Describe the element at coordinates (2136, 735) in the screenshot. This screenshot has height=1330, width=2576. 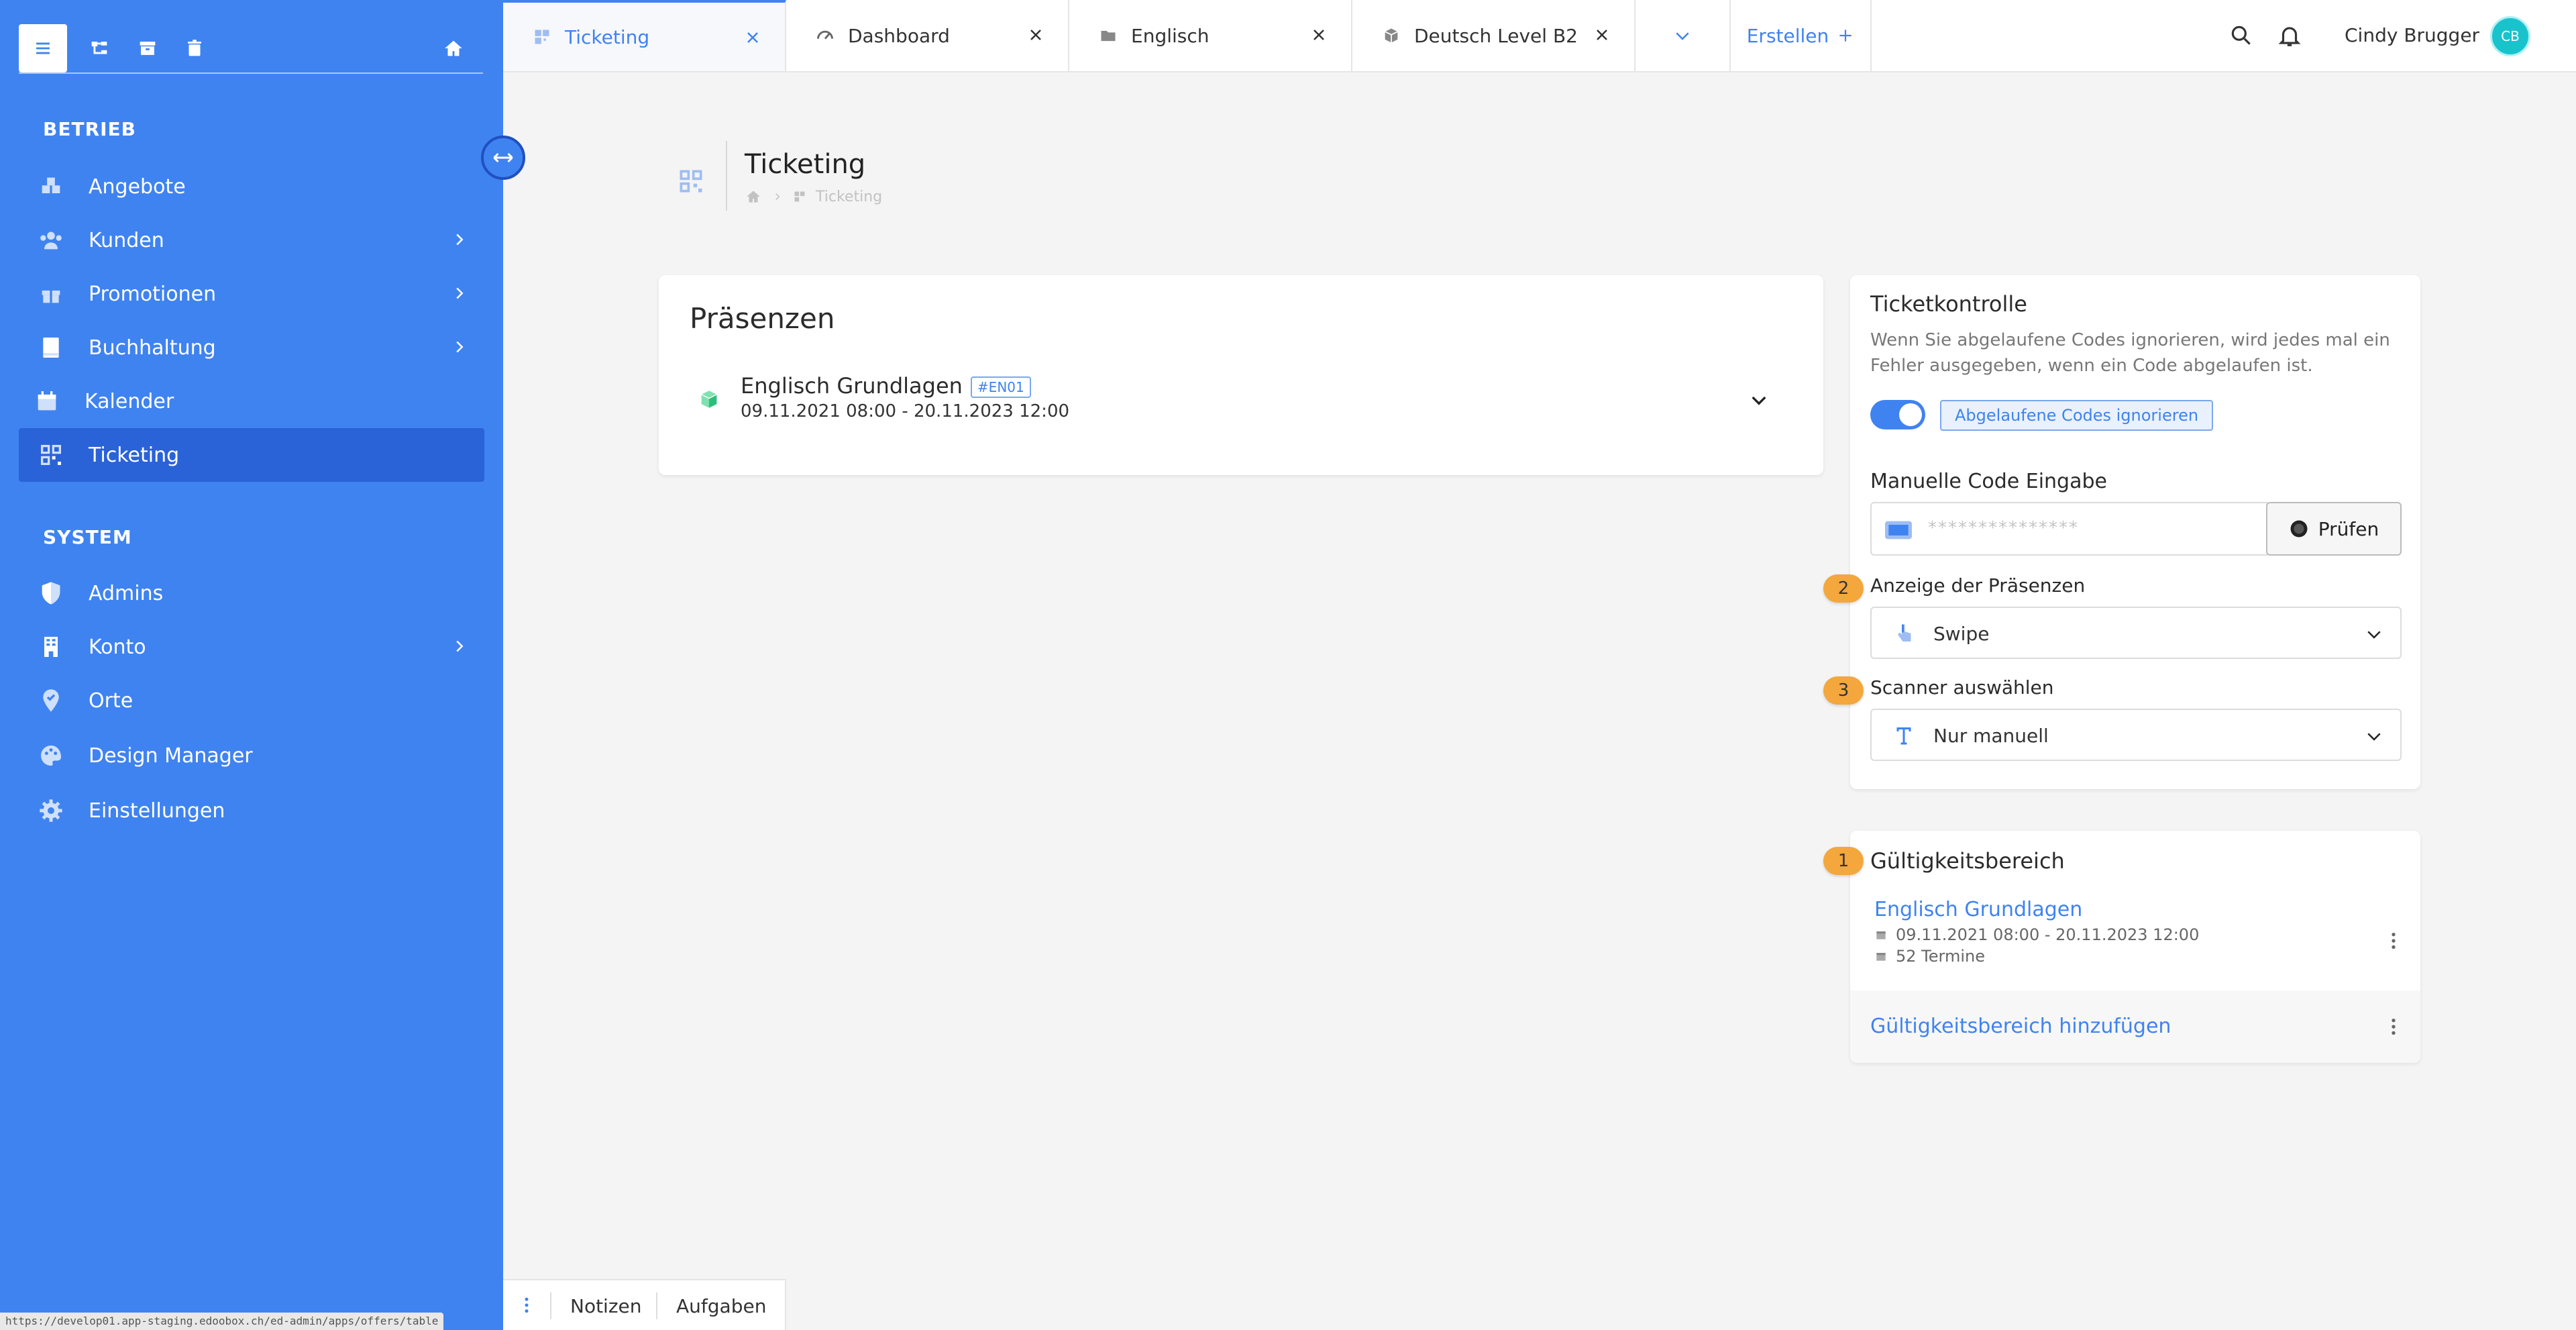
I see `scanner-select: Nur manuell` at that location.